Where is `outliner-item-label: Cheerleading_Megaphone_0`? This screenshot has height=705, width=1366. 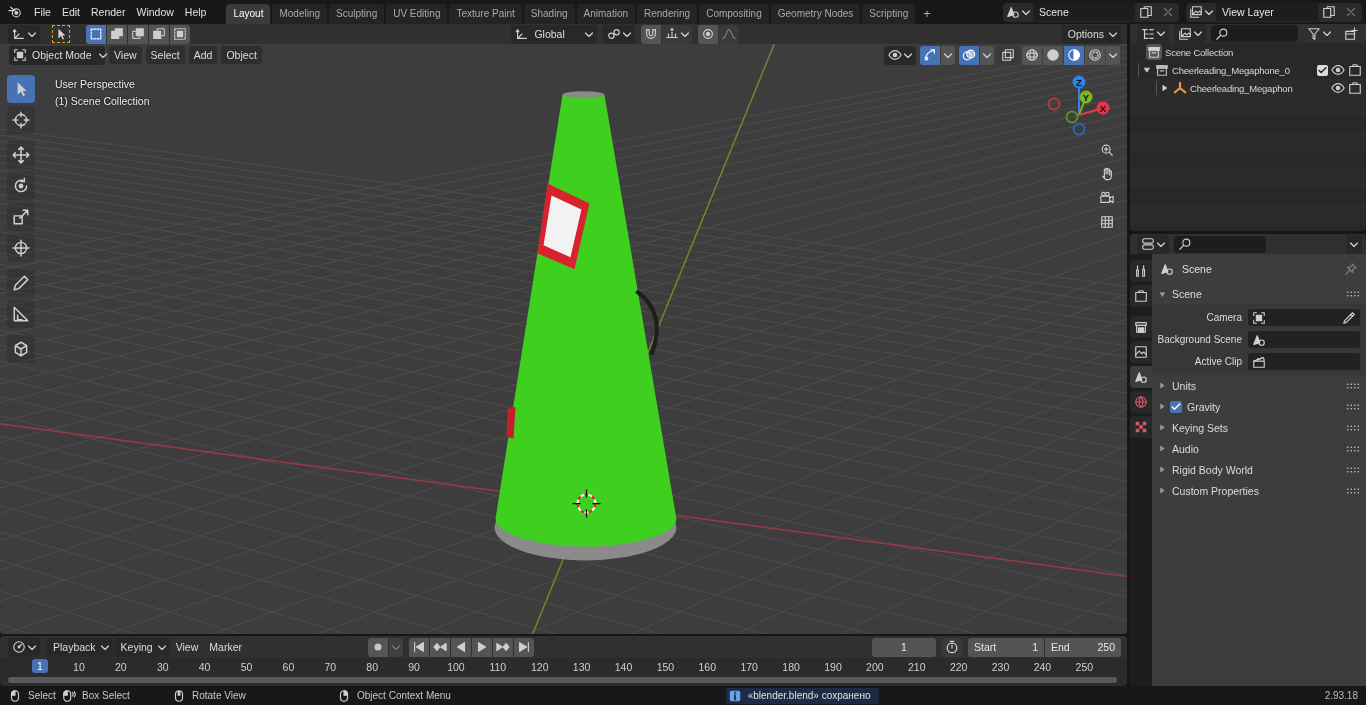 outliner-item-label: Cheerleading_Megaphone_0 is located at coordinates (1231, 70).